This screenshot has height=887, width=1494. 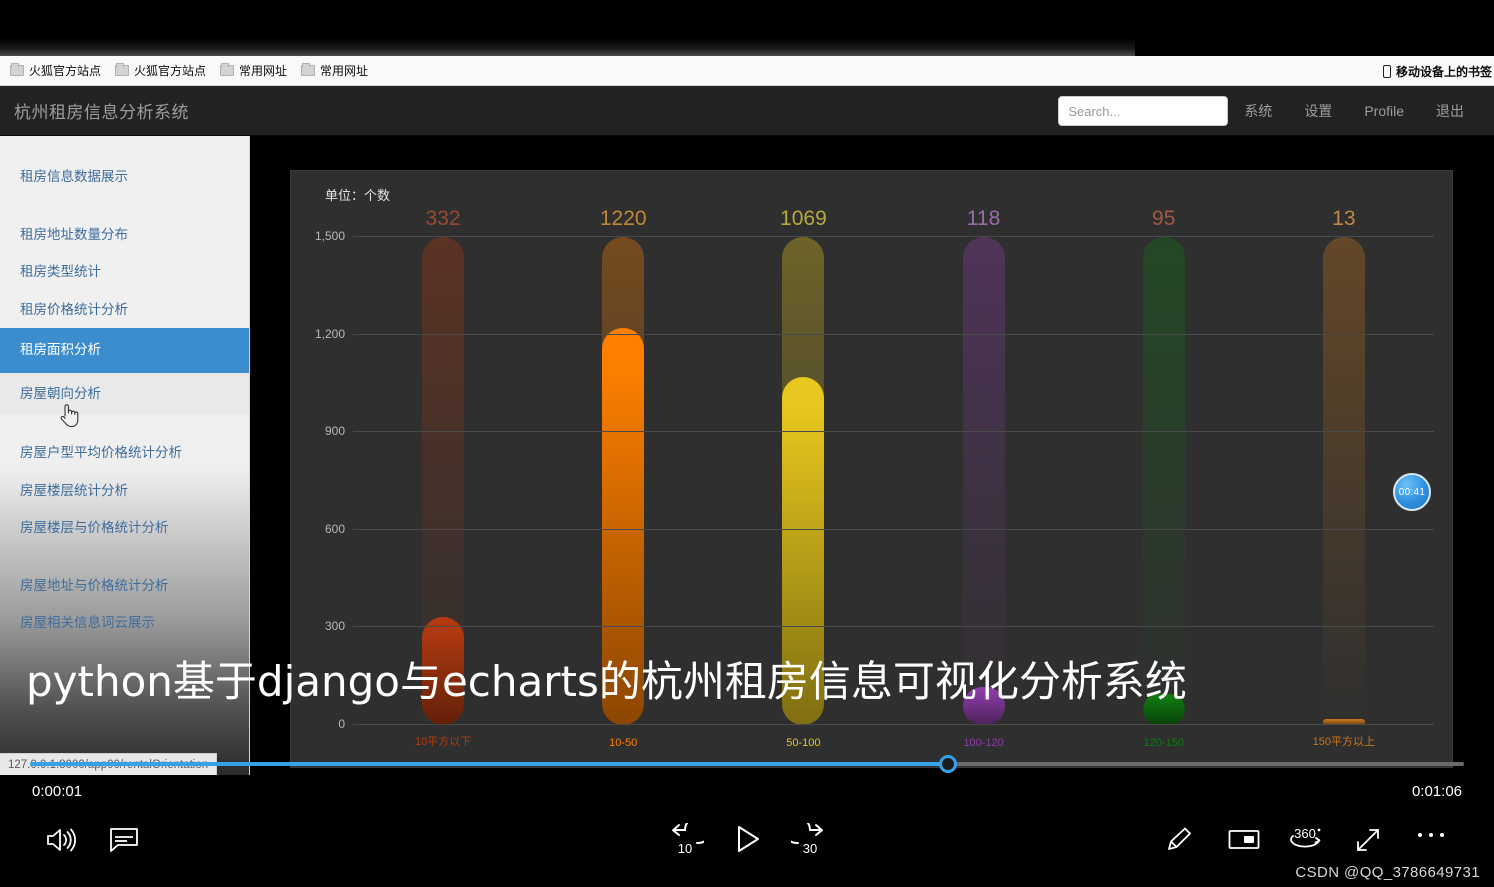 I want to click on header-nav: 系统 设置 Profile 退出, so click(x=1269, y=111).